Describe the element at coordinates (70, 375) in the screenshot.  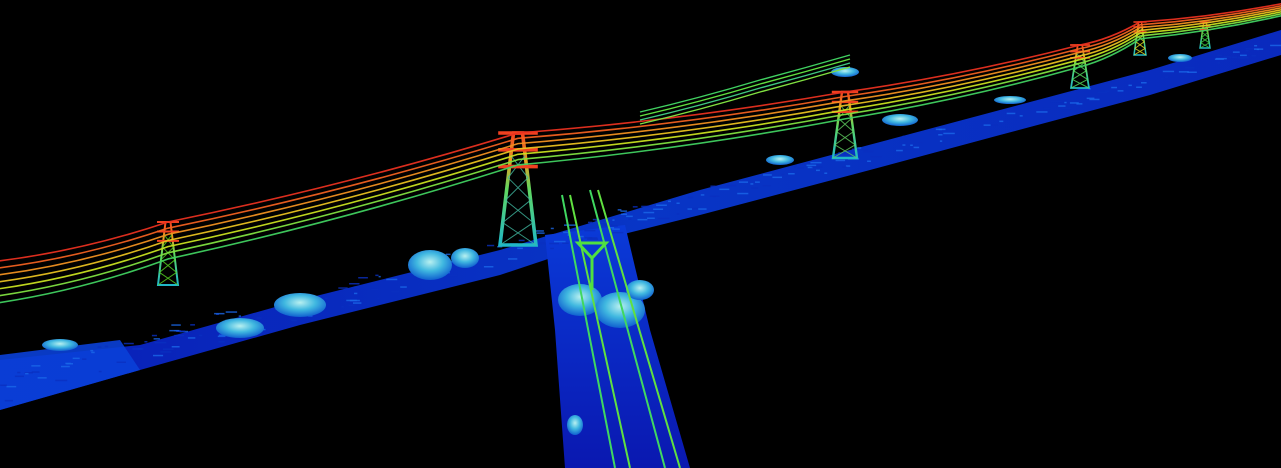
I see `ground-left-edge` at that location.